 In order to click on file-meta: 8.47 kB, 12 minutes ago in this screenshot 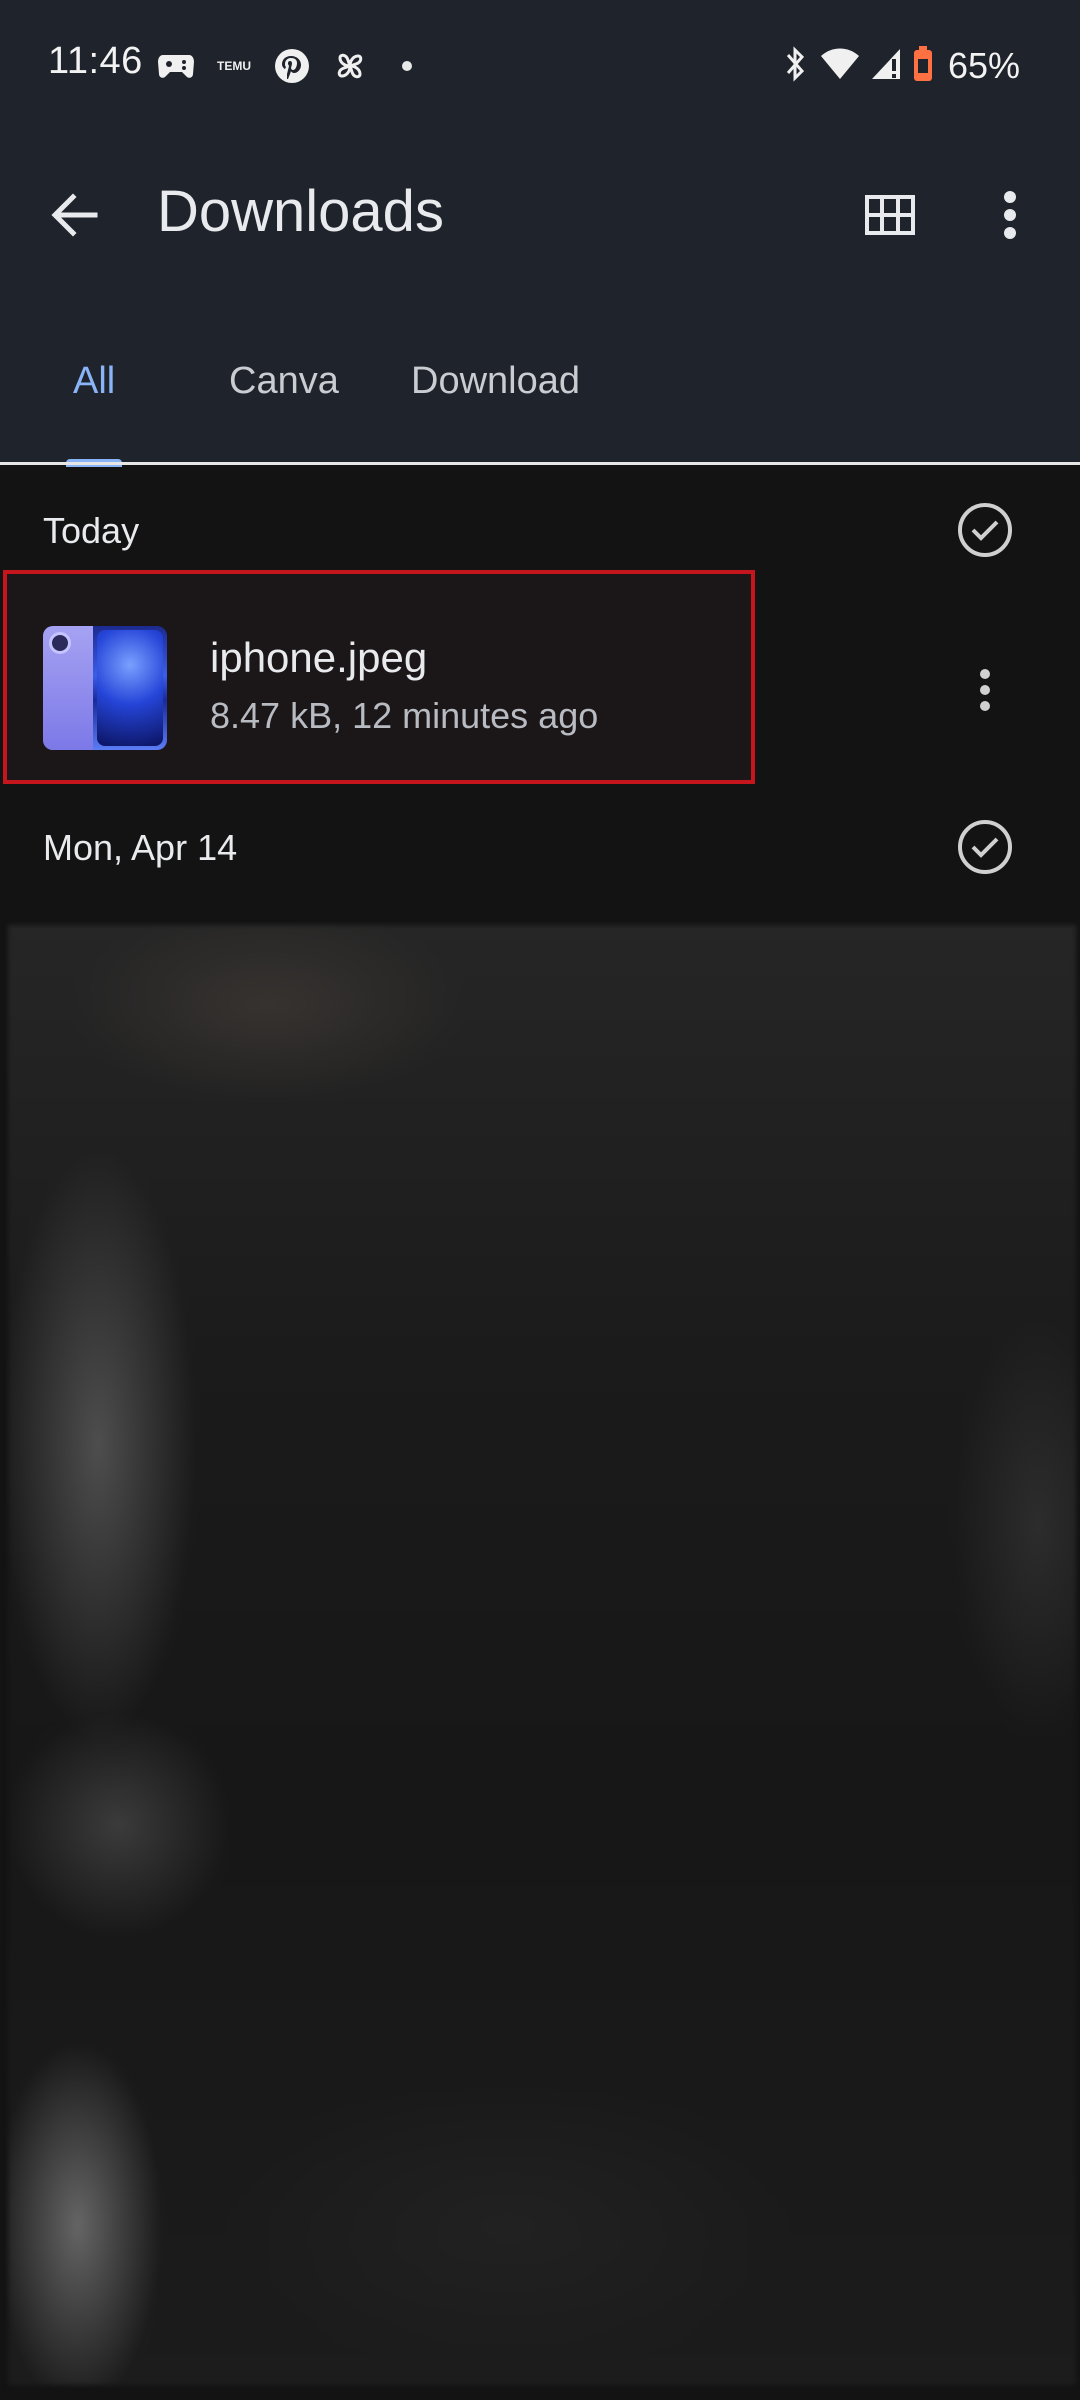, I will do `click(404, 715)`.